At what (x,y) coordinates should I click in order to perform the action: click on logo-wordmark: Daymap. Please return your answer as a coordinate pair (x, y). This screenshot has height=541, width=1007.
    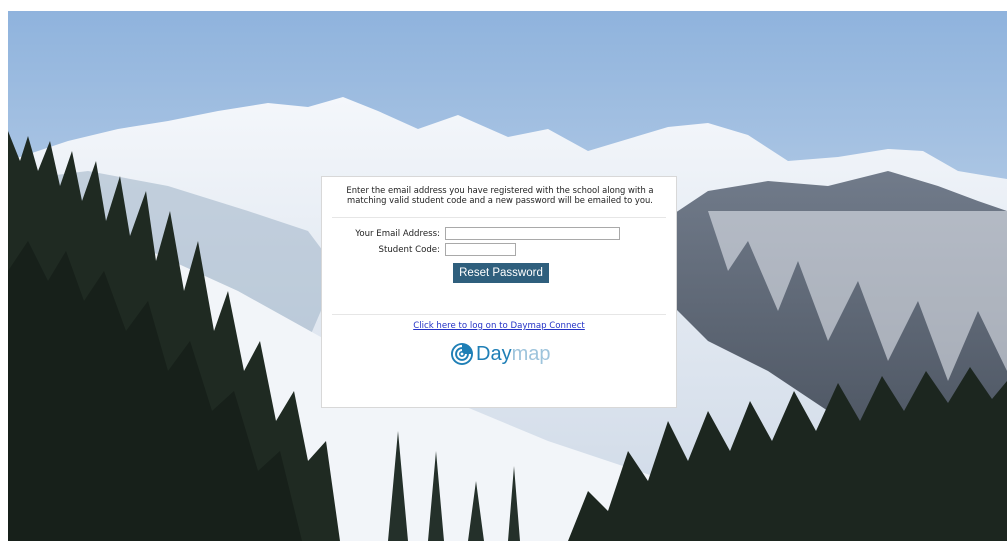
    Looking at the image, I should click on (513, 353).